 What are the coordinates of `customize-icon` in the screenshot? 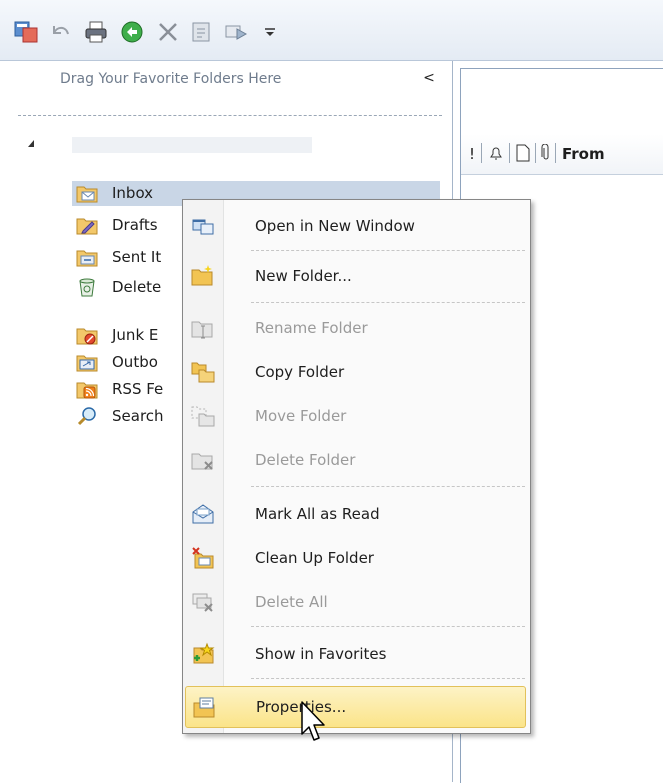 It's located at (270, 32).